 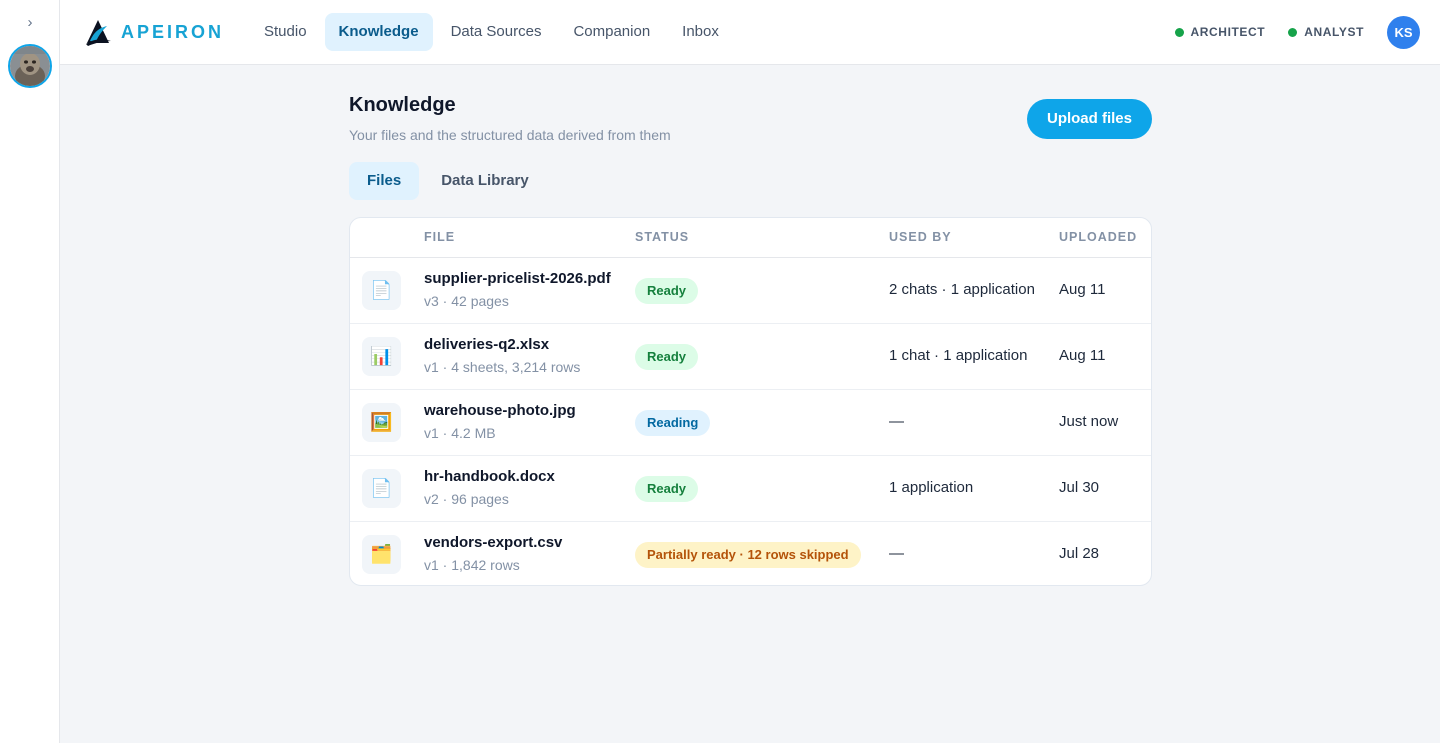 What do you see at coordinates (460, 433) in the screenshot?
I see `file-meta: v1 · 4.2 MB` at bounding box center [460, 433].